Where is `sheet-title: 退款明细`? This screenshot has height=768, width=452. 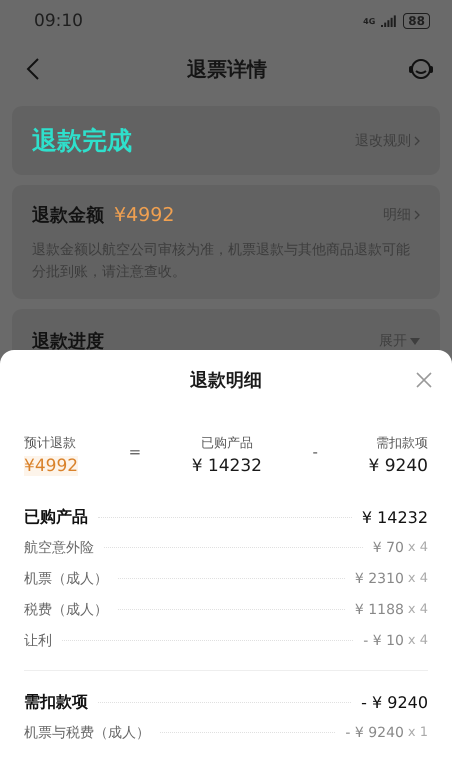
sheet-title: 退款明细 is located at coordinates (226, 380).